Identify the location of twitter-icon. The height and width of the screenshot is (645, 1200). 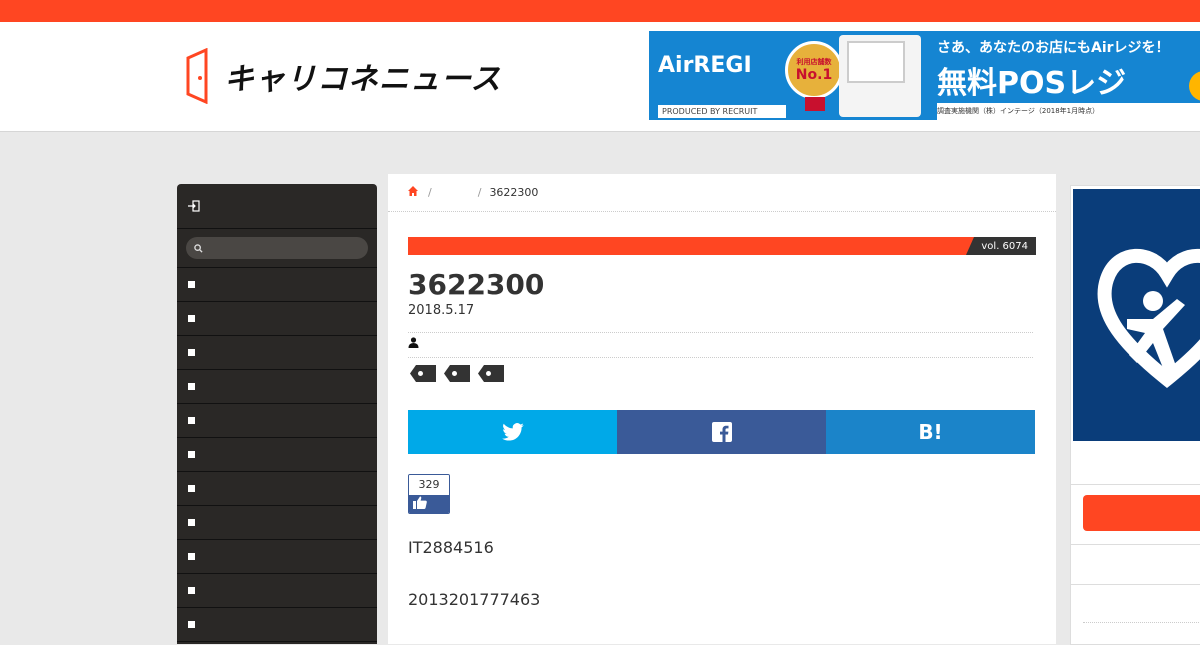
(512, 432).